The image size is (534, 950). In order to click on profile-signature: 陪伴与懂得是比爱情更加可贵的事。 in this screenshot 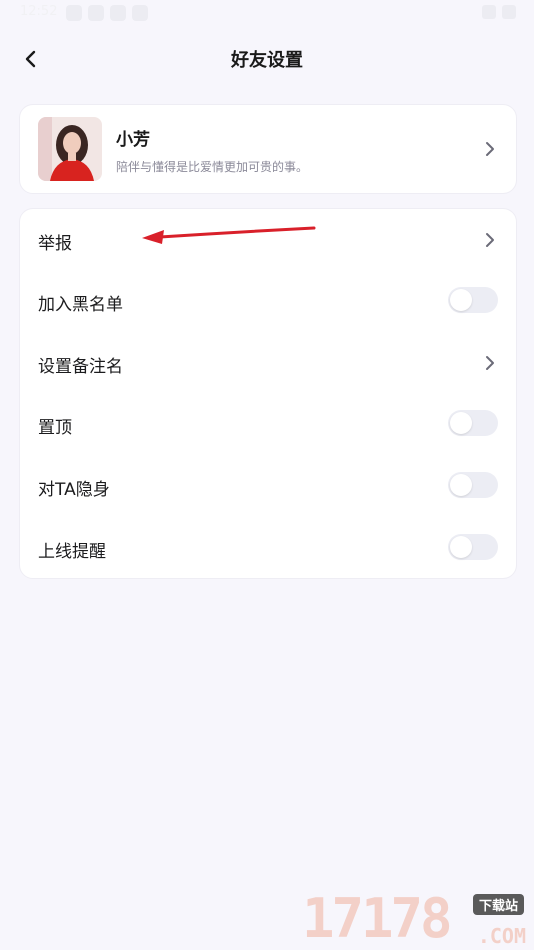, I will do `click(212, 167)`.